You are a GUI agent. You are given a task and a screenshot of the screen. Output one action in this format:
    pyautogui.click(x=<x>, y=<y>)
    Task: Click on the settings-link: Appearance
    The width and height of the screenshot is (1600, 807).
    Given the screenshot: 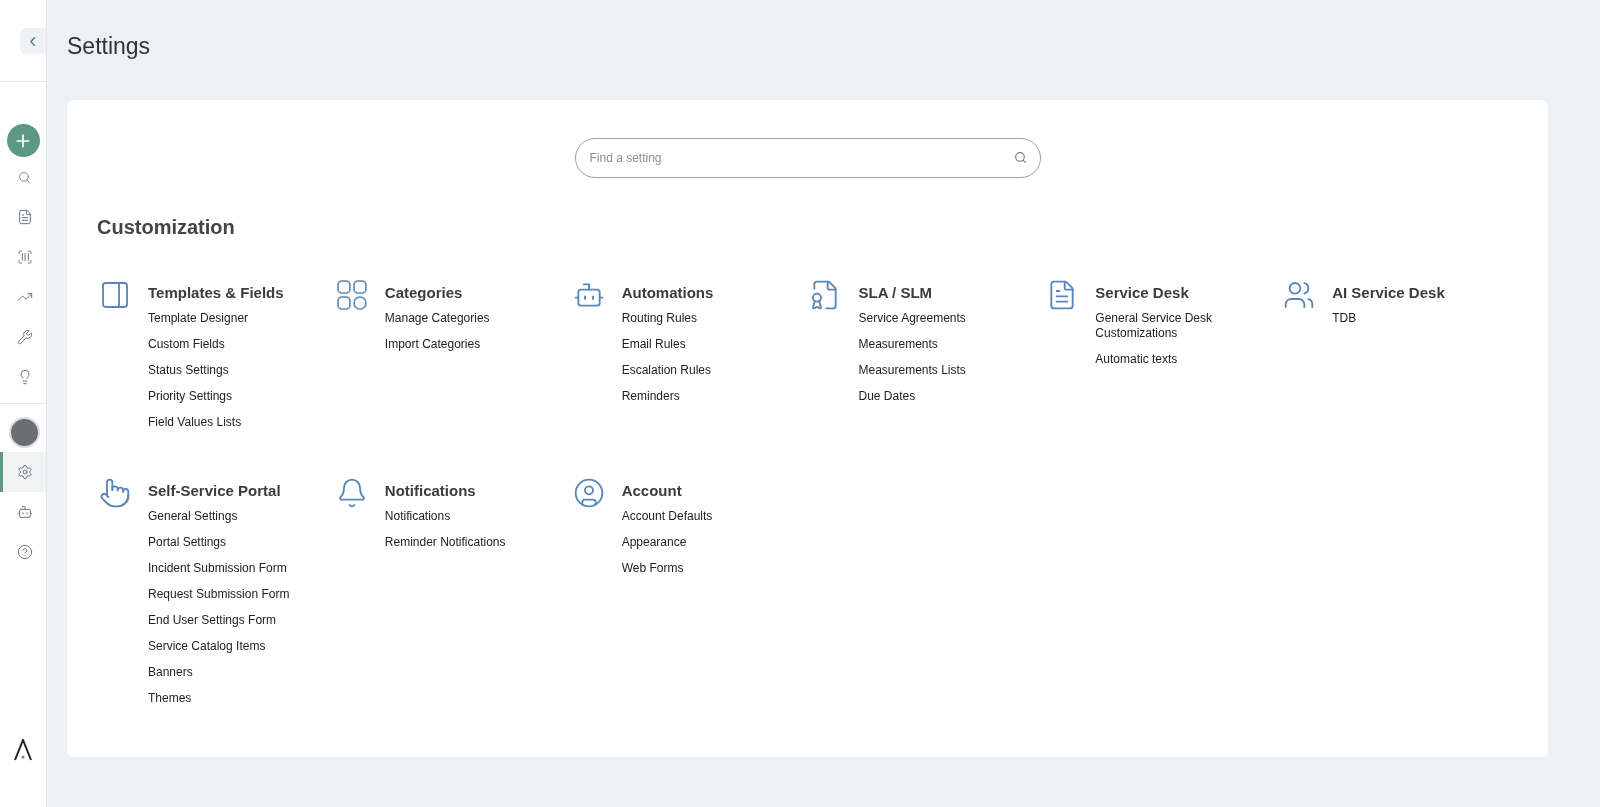 What is the action you would take?
    pyautogui.click(x=667, y=542)
    